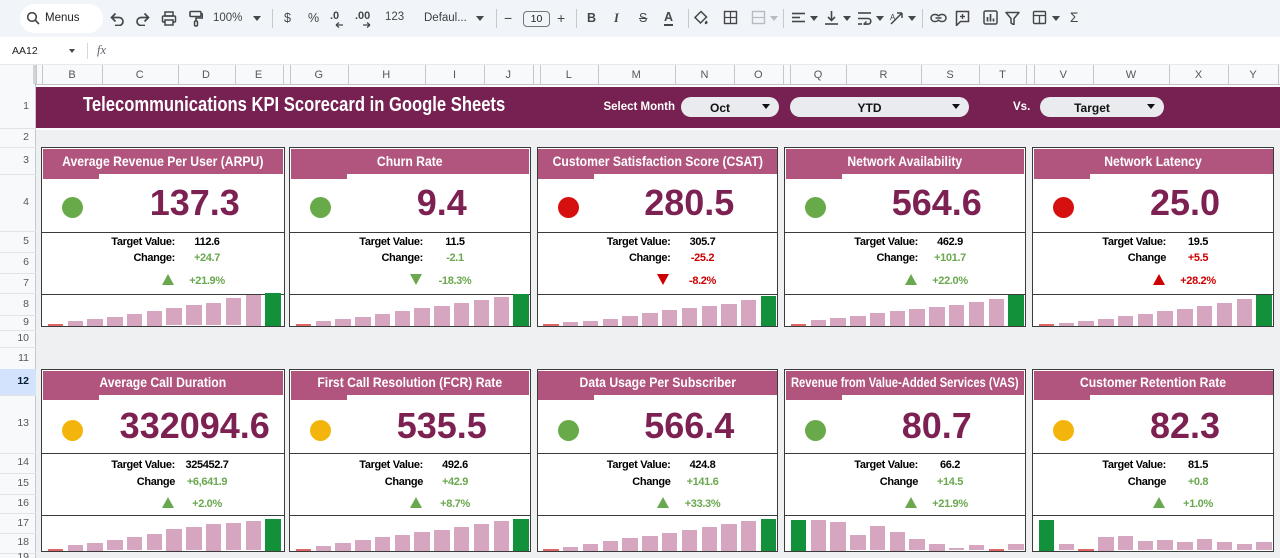  I want to click on svg-text: A, so click(893, 17).